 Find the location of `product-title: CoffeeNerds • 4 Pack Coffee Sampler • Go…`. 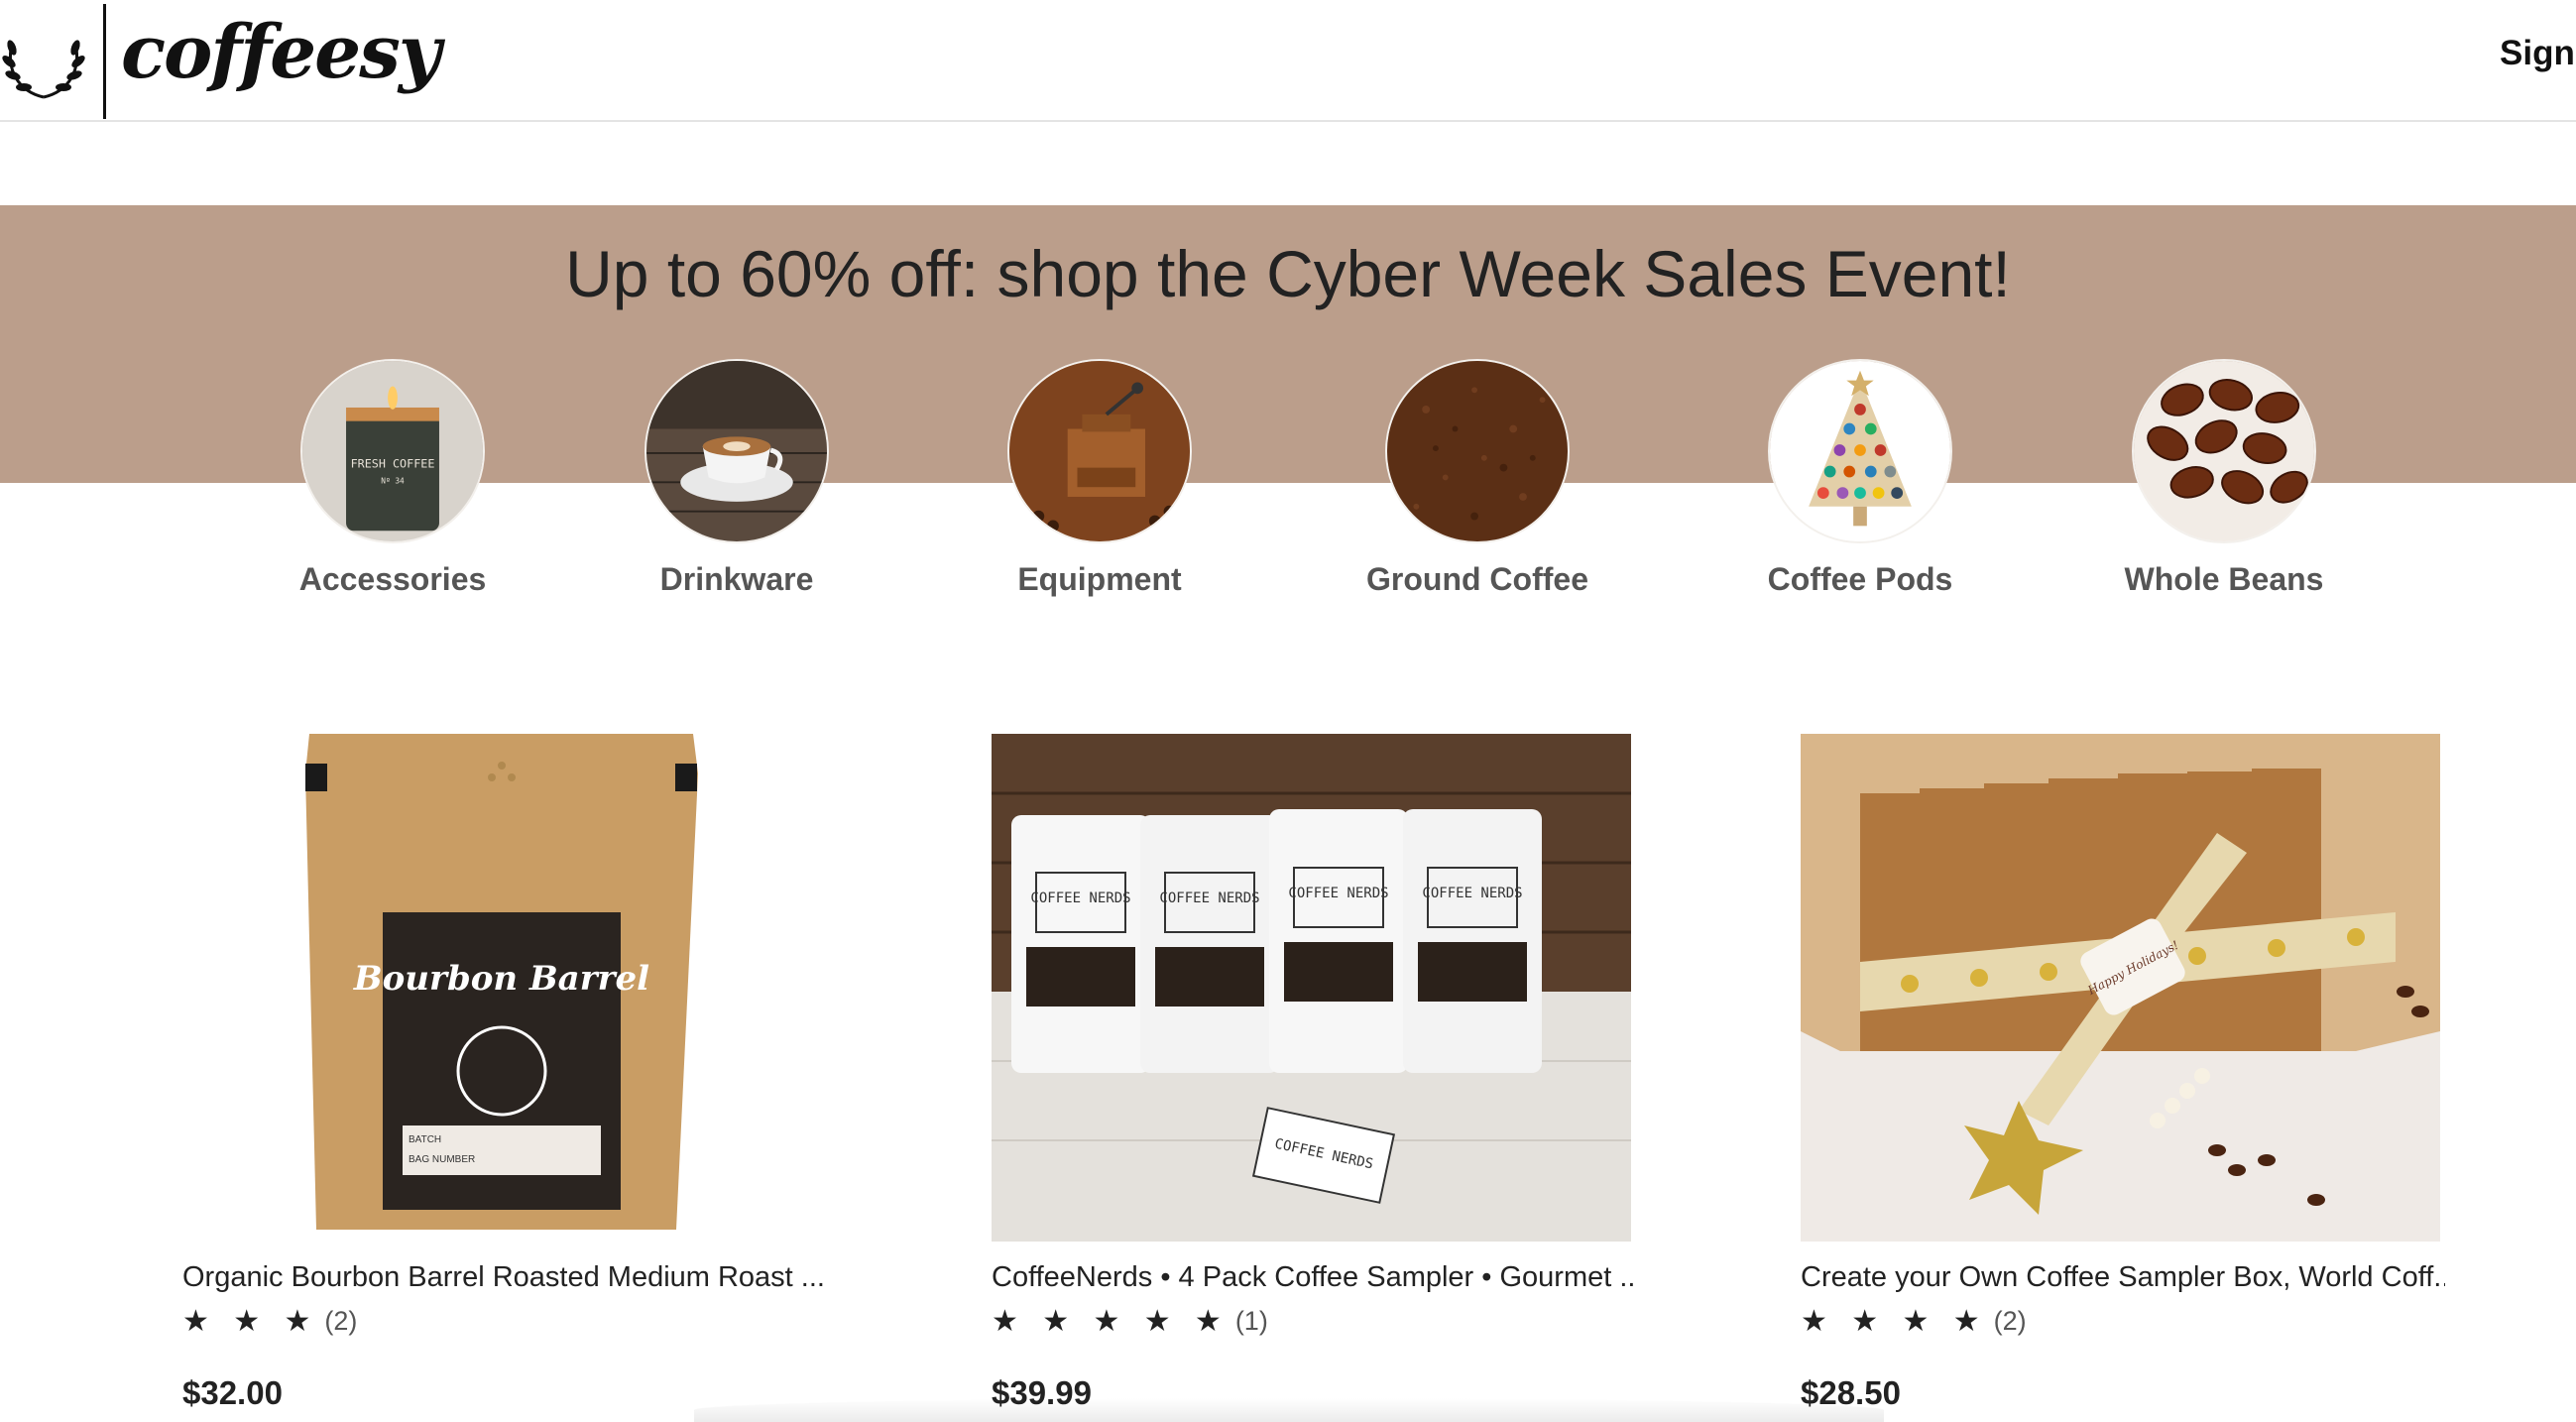

product-title: CoffeeNerds • 4 Pack Coffee Sampler • Go… is located at coordinates (1314, 1277).